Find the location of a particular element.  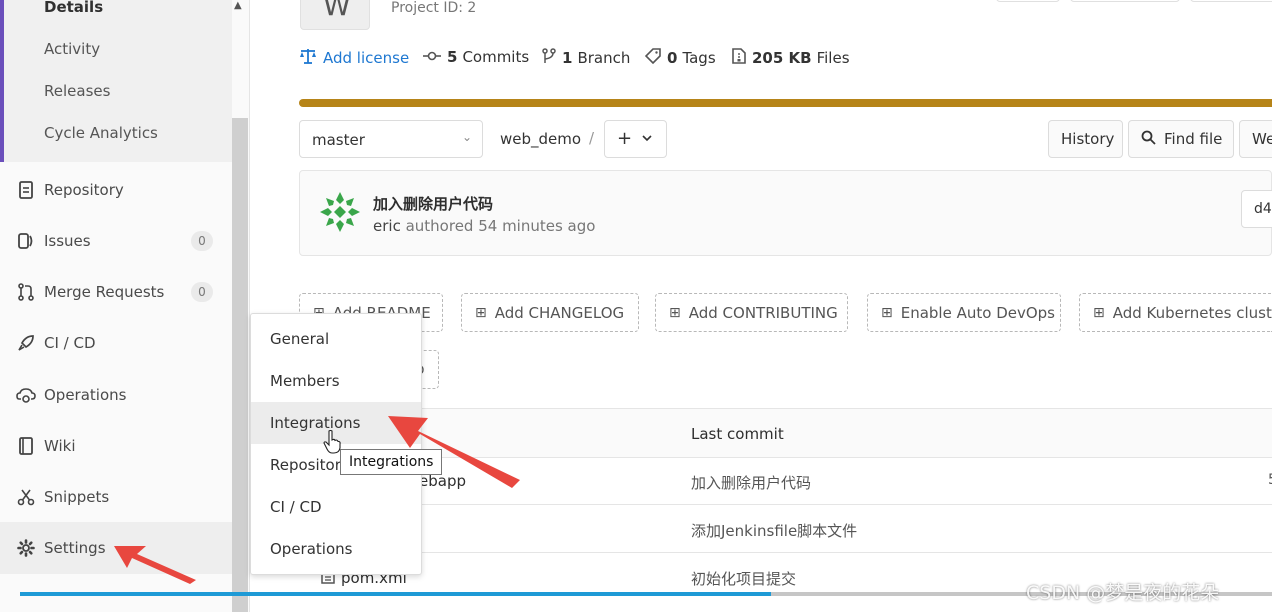

subnav-item-details: Details is located at coordinates (73, 8).